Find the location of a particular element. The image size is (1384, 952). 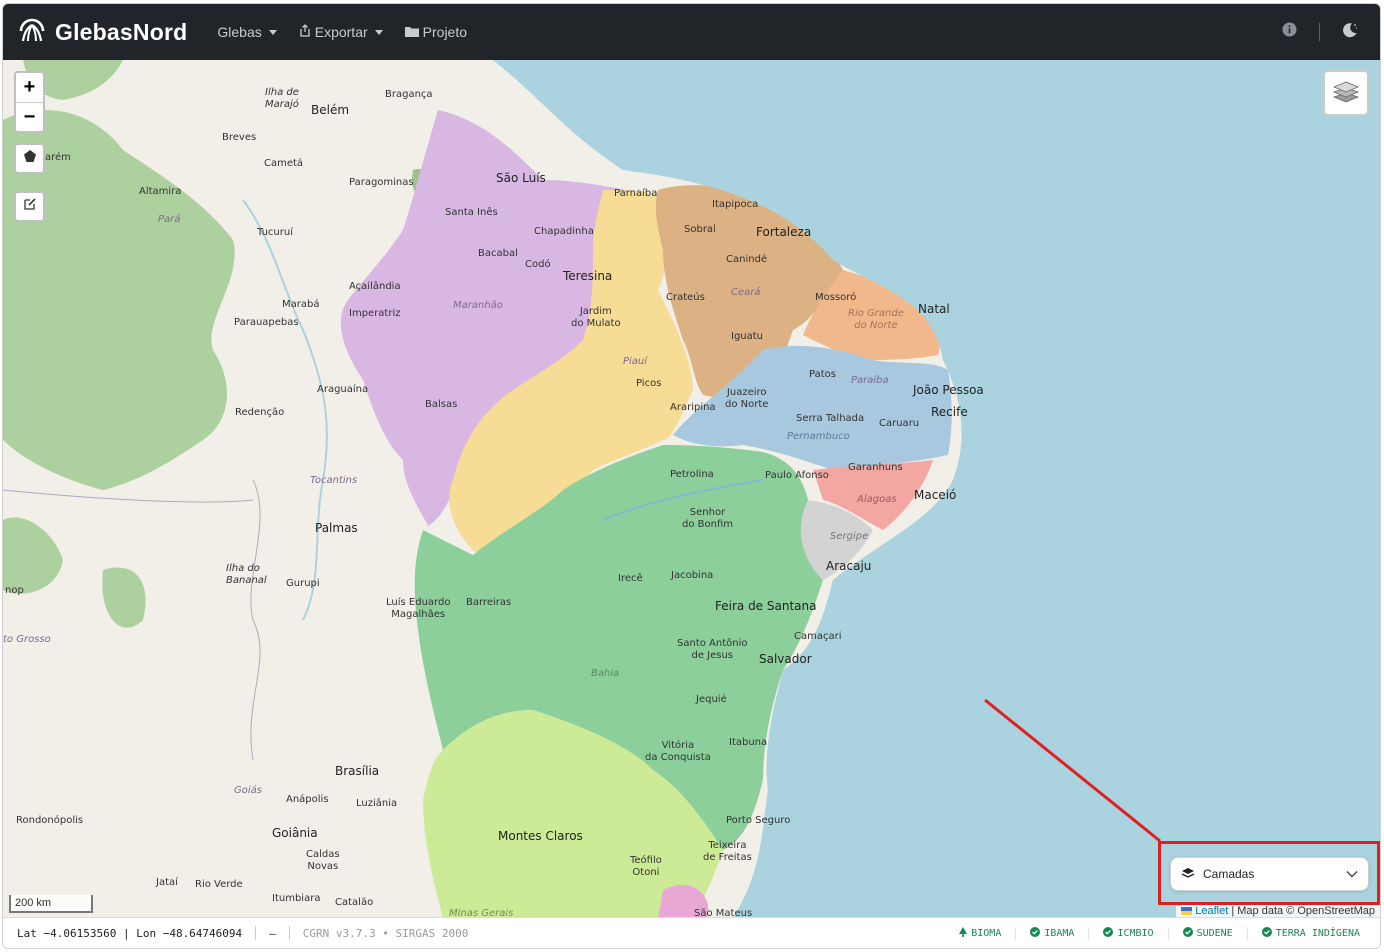

map-label: Teixeira de Freitas is located at coordinates (727, 851).